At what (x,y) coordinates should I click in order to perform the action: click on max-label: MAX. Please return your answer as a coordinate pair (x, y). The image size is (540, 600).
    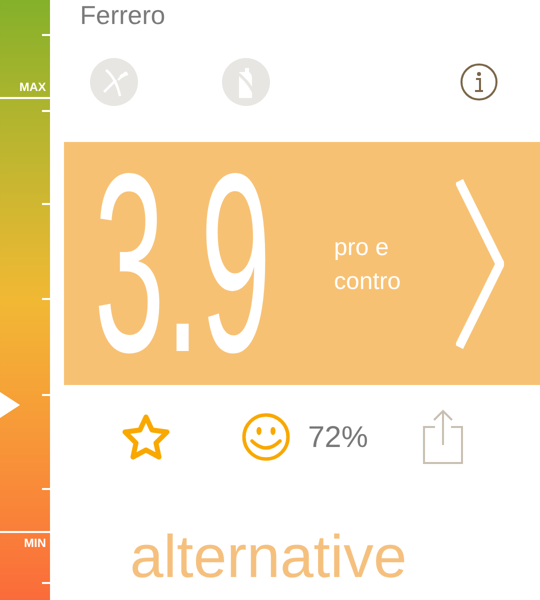
    Looking at the image, I should click on (32, 87).